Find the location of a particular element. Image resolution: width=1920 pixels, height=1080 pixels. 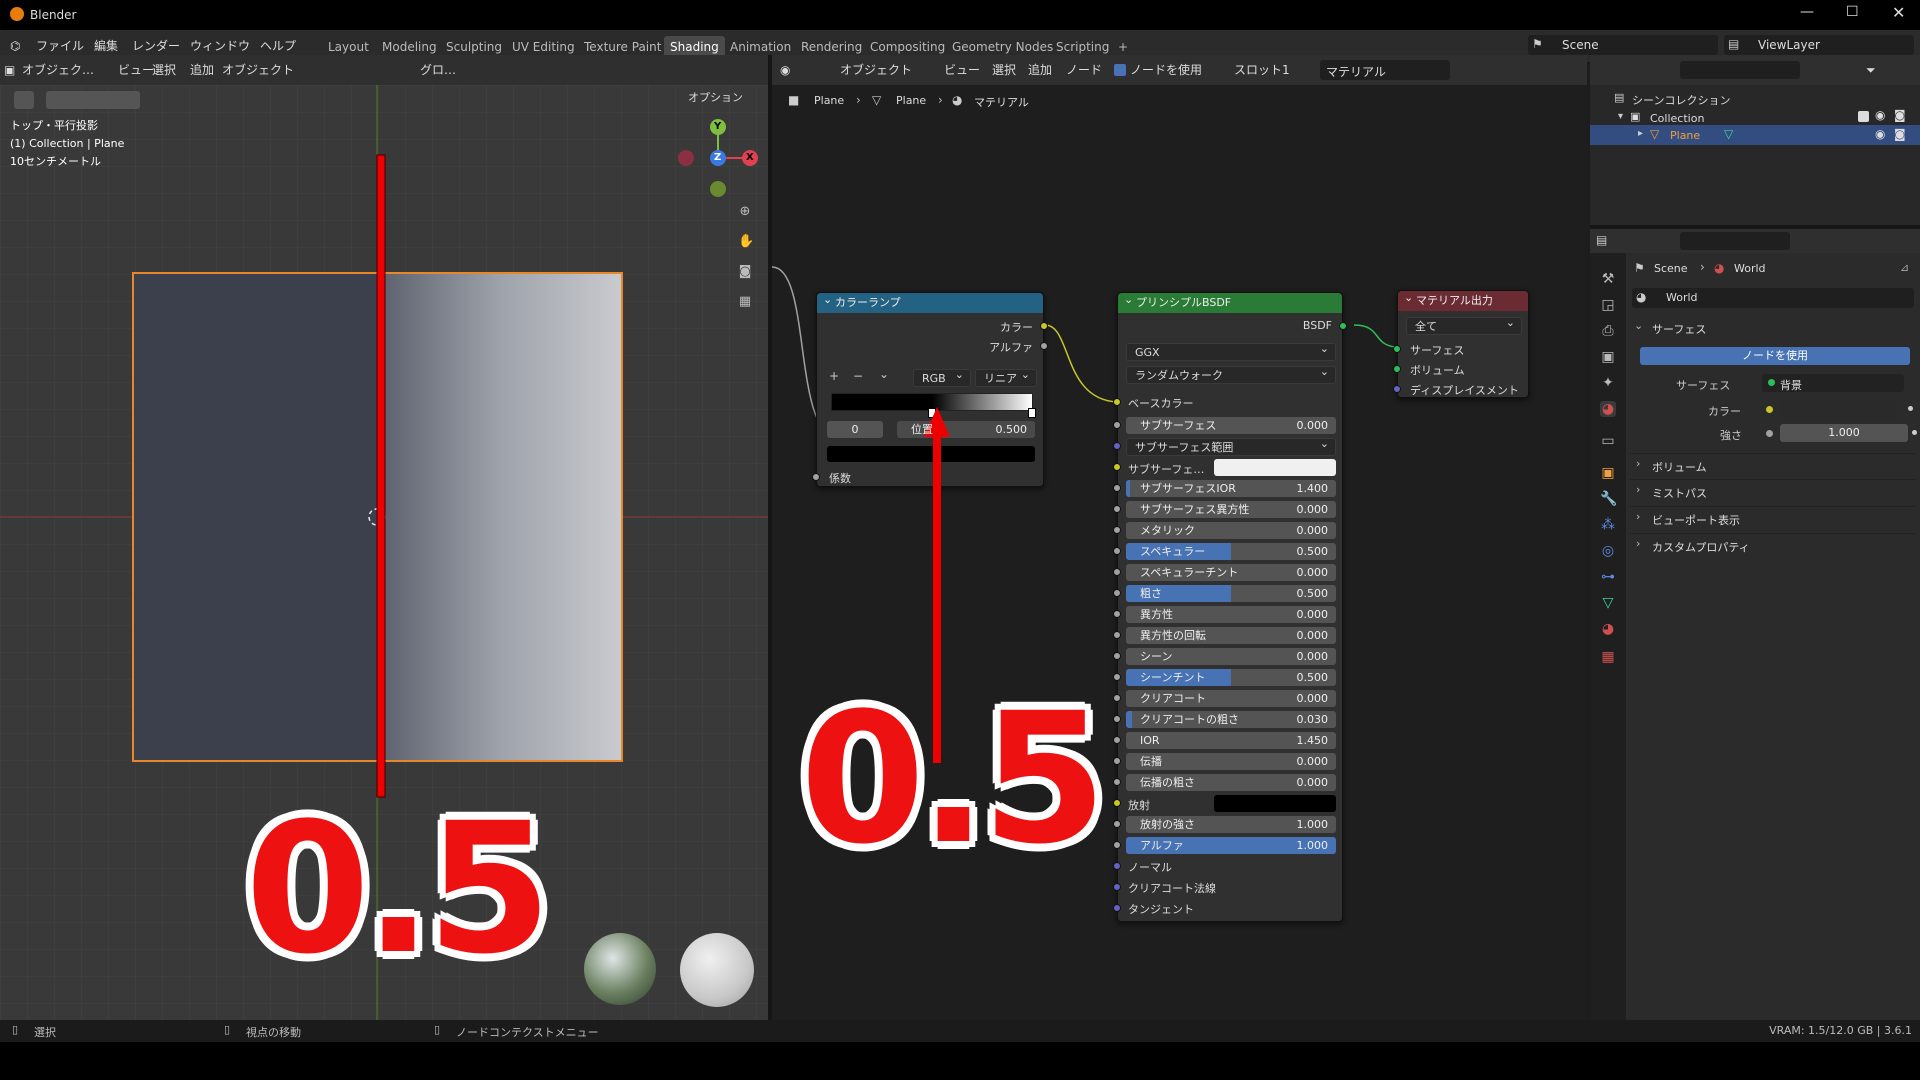

camera-icon: ◙ is located at coordinates (745, 272).